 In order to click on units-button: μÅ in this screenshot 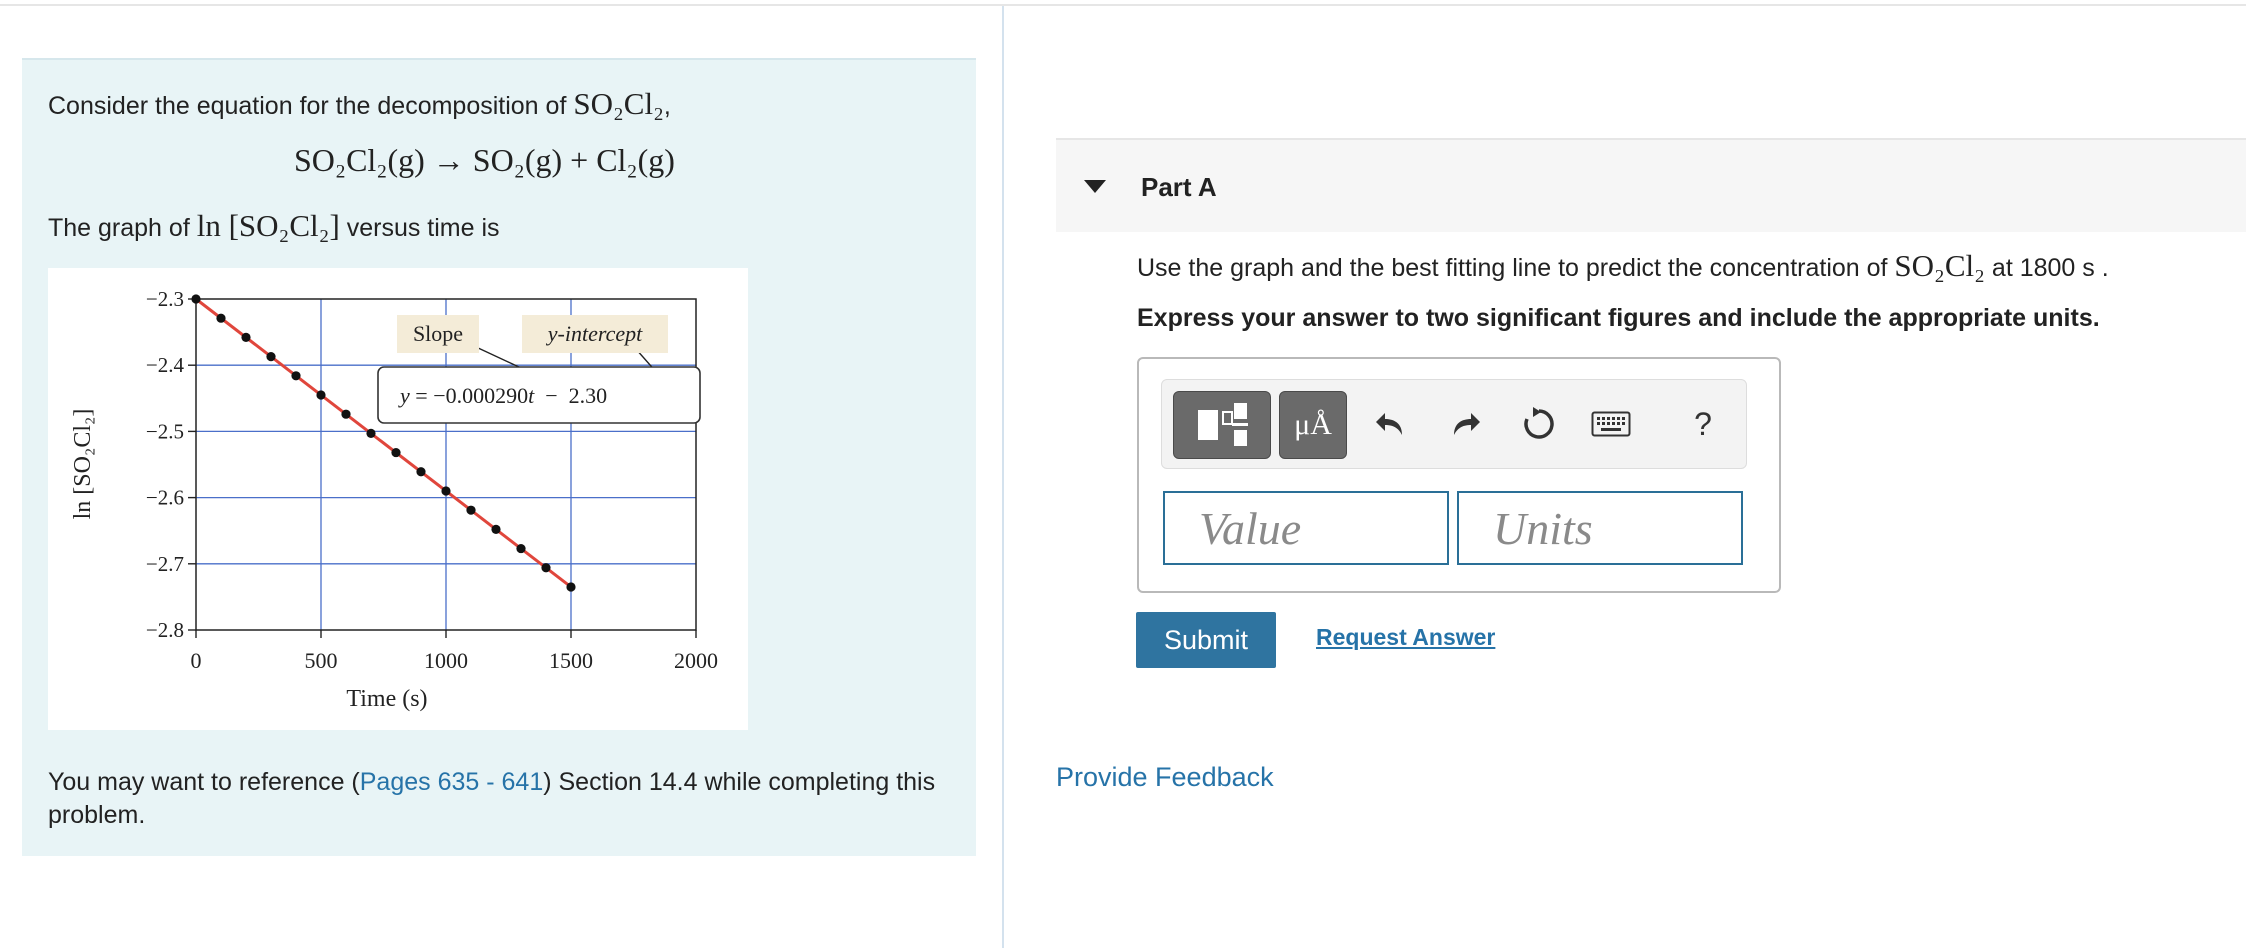, I will do `click(1313, 425)`.